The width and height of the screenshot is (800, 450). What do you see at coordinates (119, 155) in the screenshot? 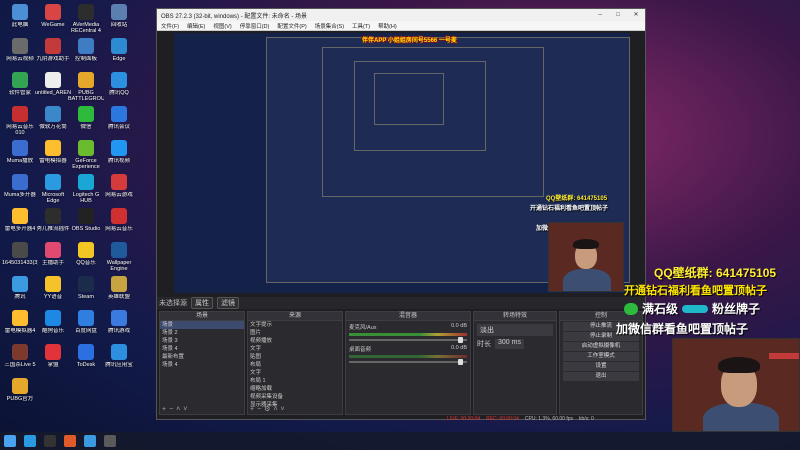
I see `desktop-icon: 腾讯视频` at bounding box center [119, 155].